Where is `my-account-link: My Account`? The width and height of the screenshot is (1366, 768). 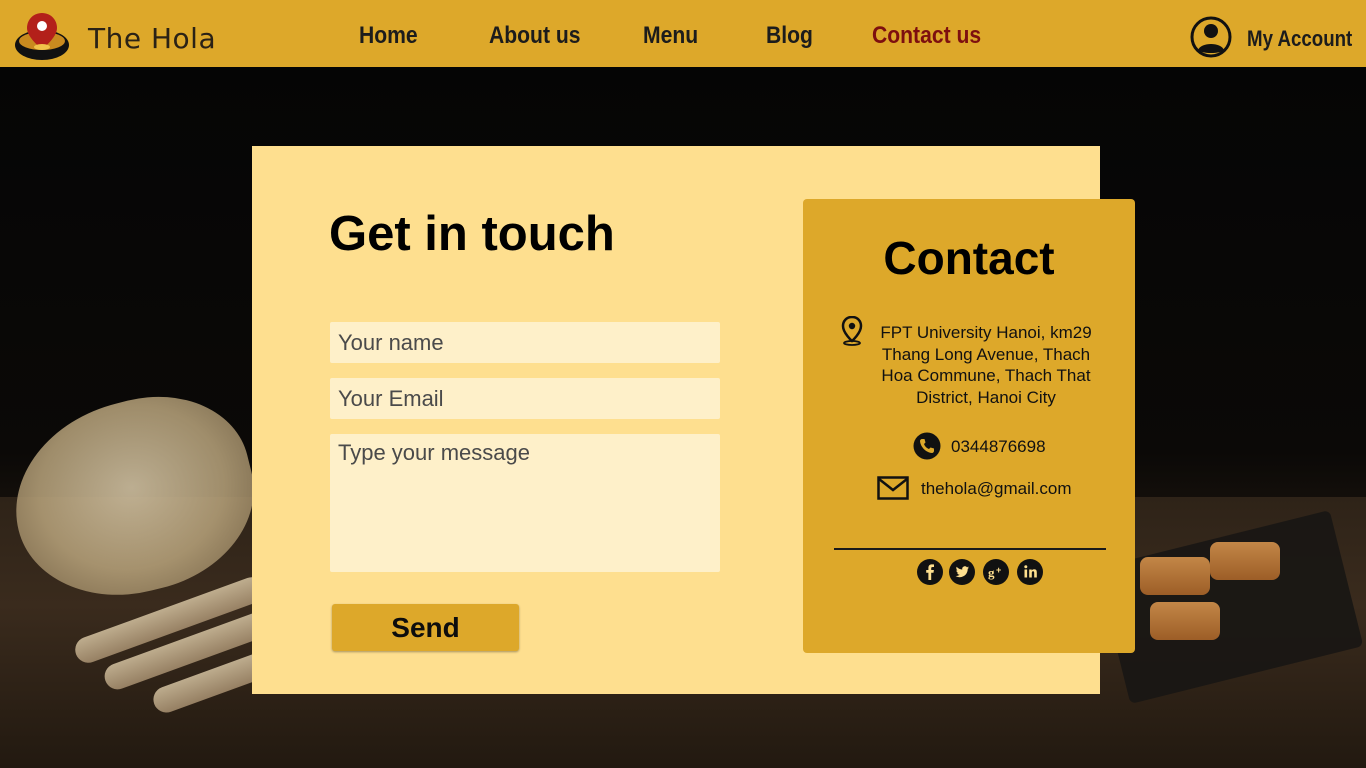
my-account-link: My Account is located at coordinates (1299, 39).